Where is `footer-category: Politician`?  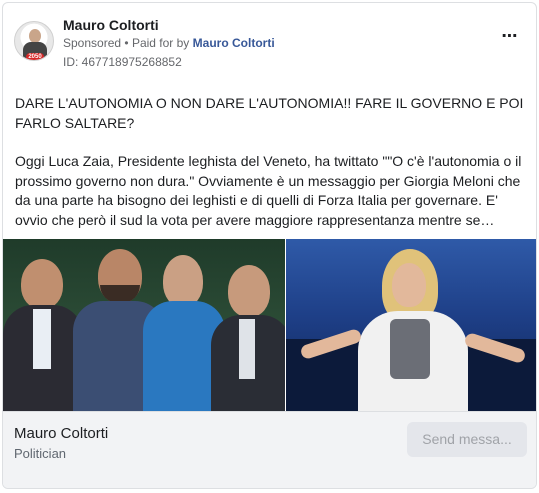 footer-category: Politician is located at coordinates (40, 453).